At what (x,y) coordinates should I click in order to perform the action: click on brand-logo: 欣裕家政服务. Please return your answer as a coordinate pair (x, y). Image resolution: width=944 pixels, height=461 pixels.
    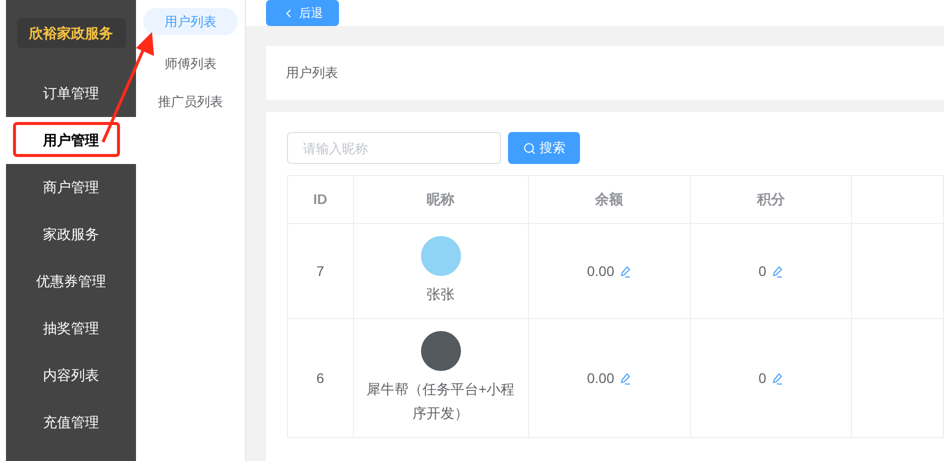
    Looking at the image, I should click on (71, 33).